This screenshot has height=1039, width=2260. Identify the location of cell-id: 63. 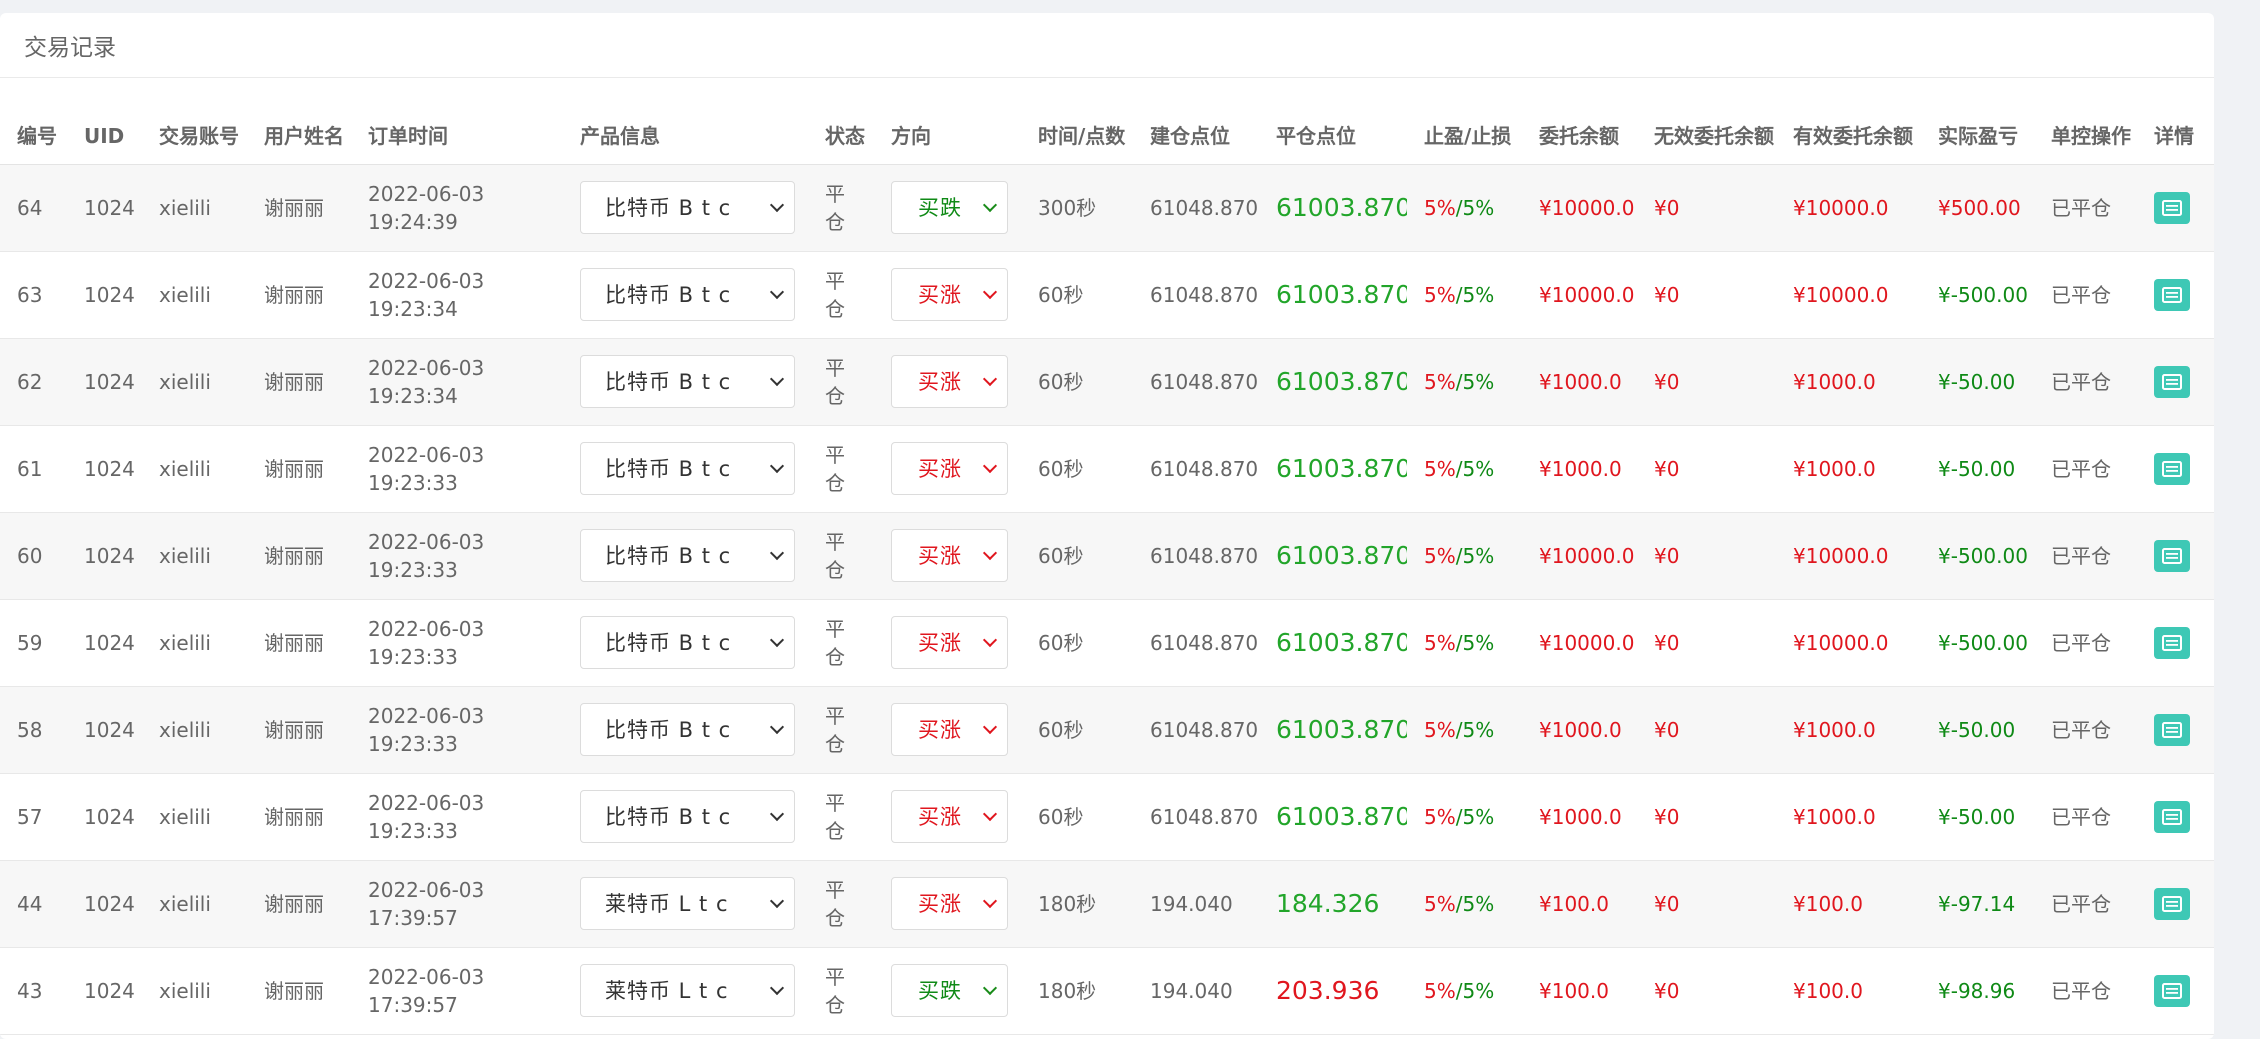
(30, 294).